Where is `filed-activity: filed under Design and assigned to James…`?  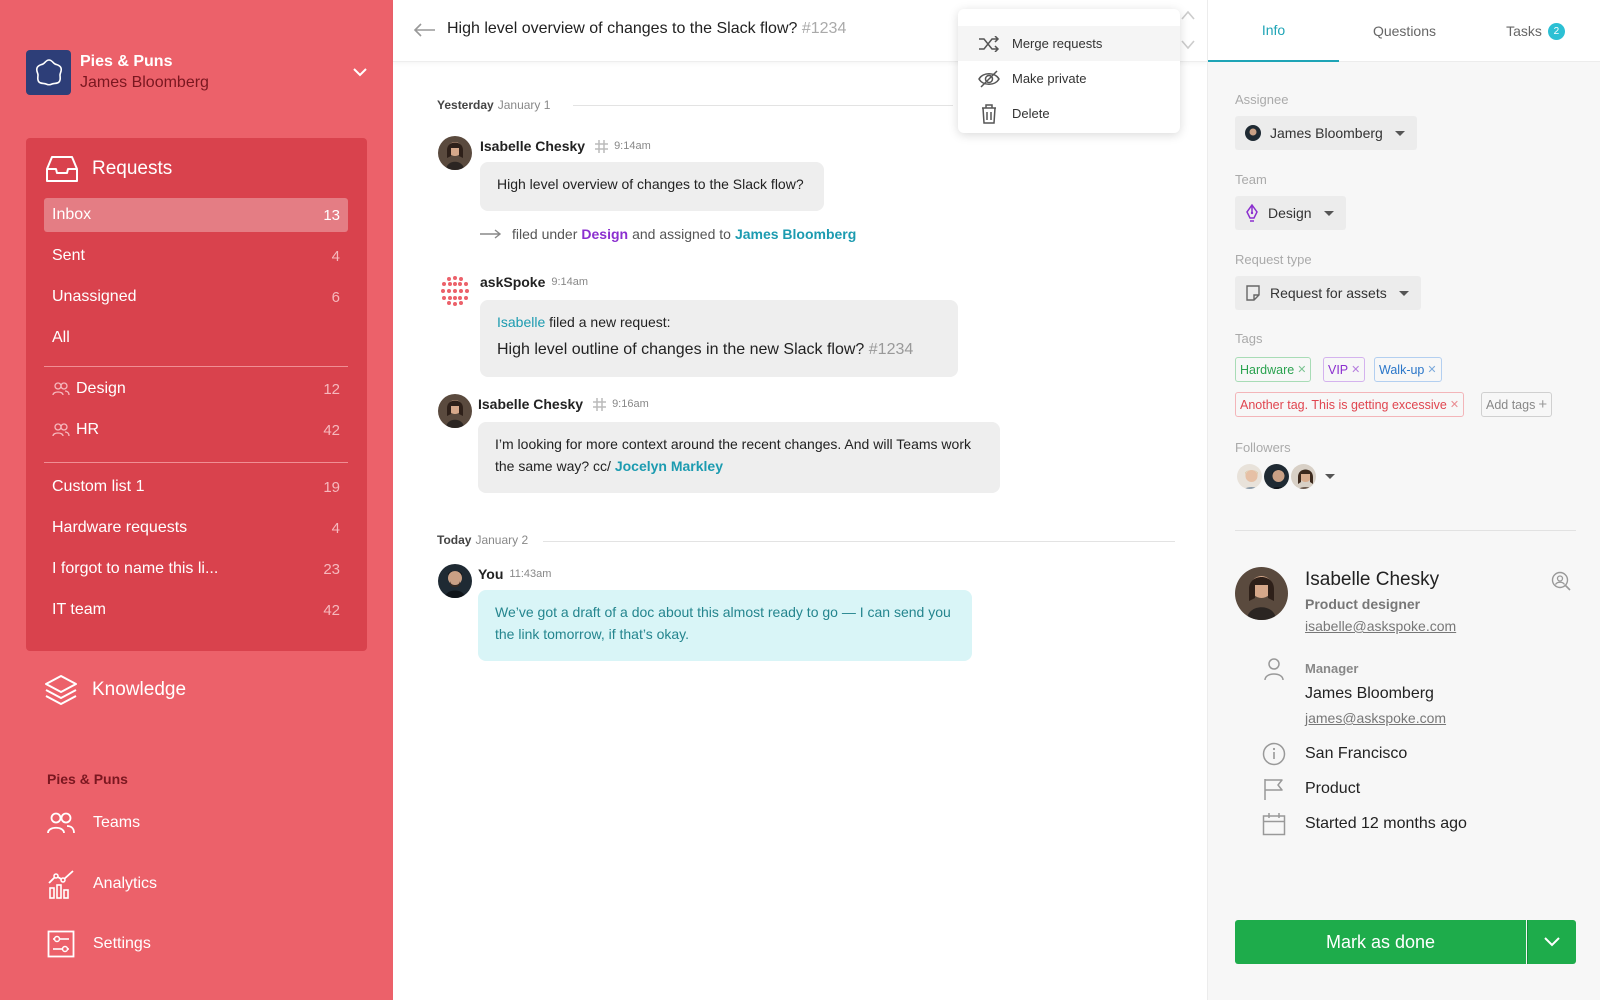
filed-activity: filed under Design and assigned to James… is located at coordinates (668, 234).